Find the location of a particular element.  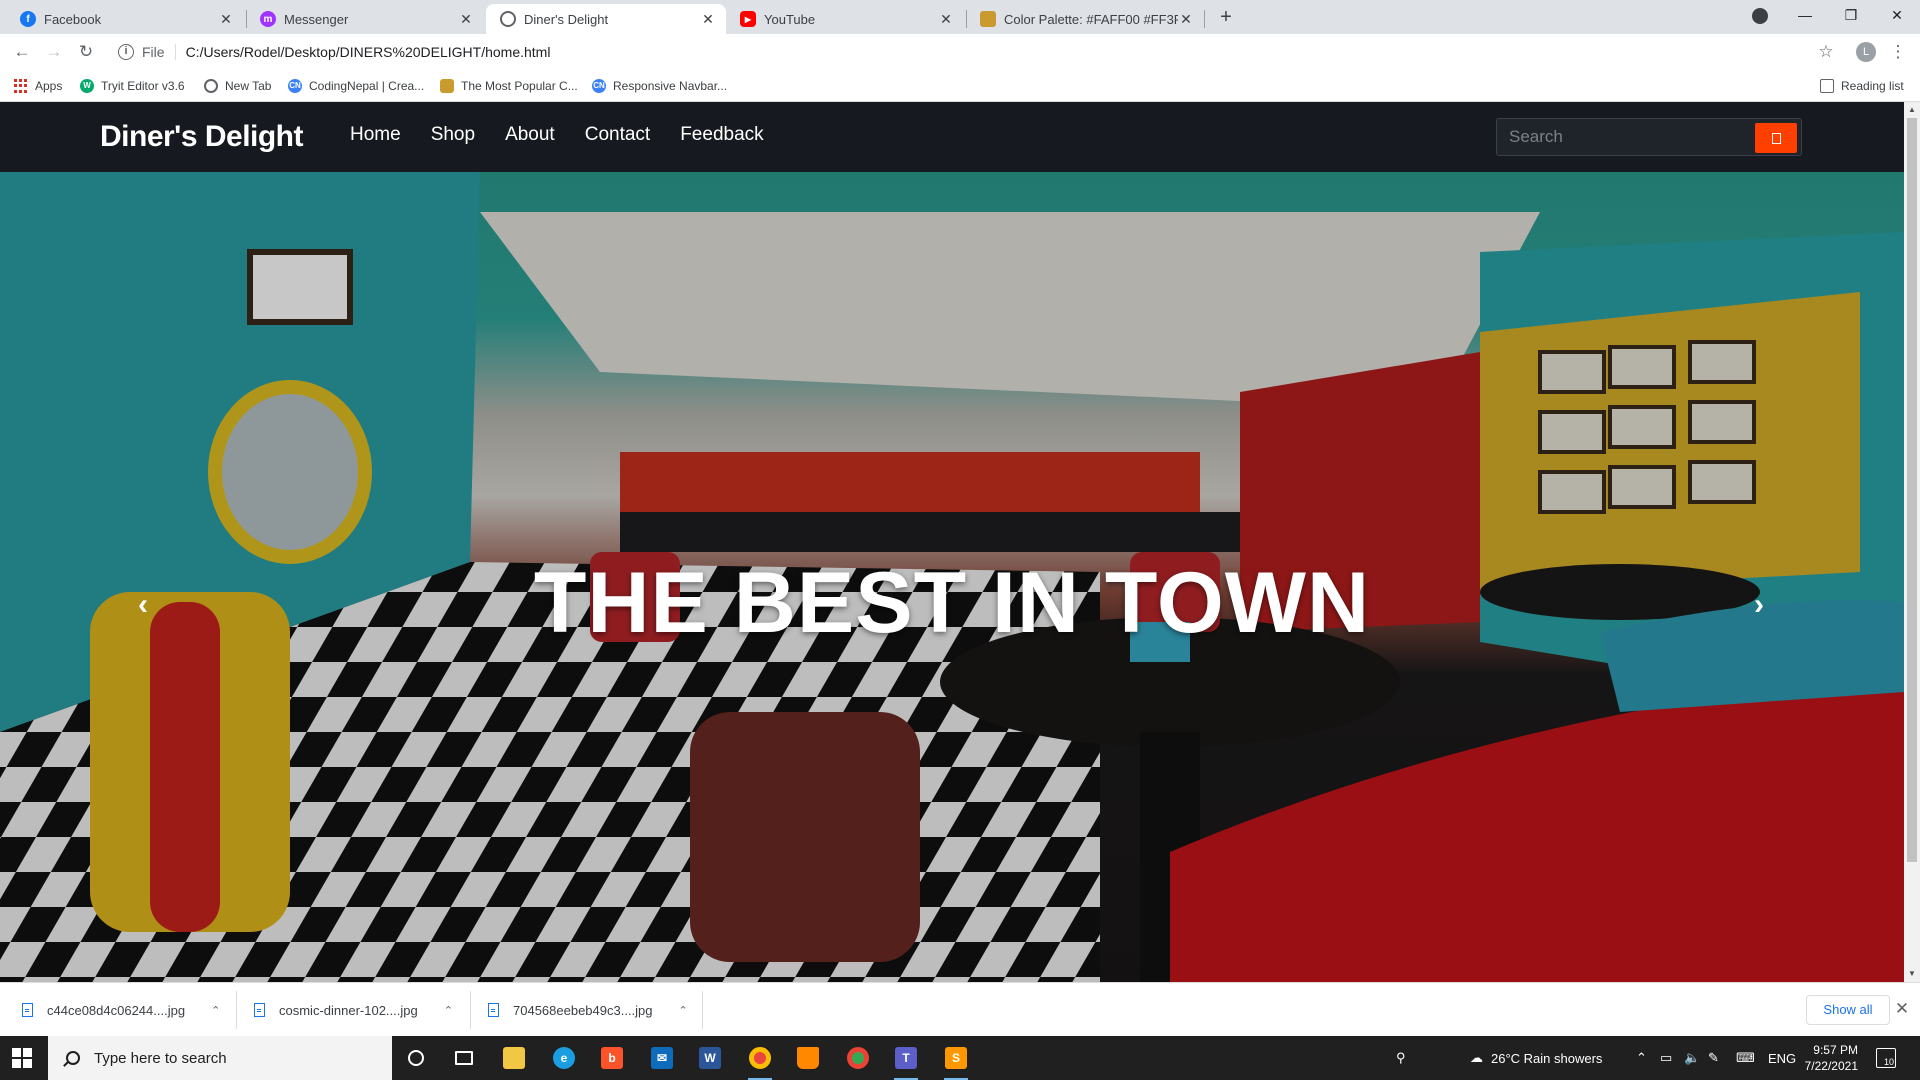

teams-icon: T is located at coordinates (906, 1061).